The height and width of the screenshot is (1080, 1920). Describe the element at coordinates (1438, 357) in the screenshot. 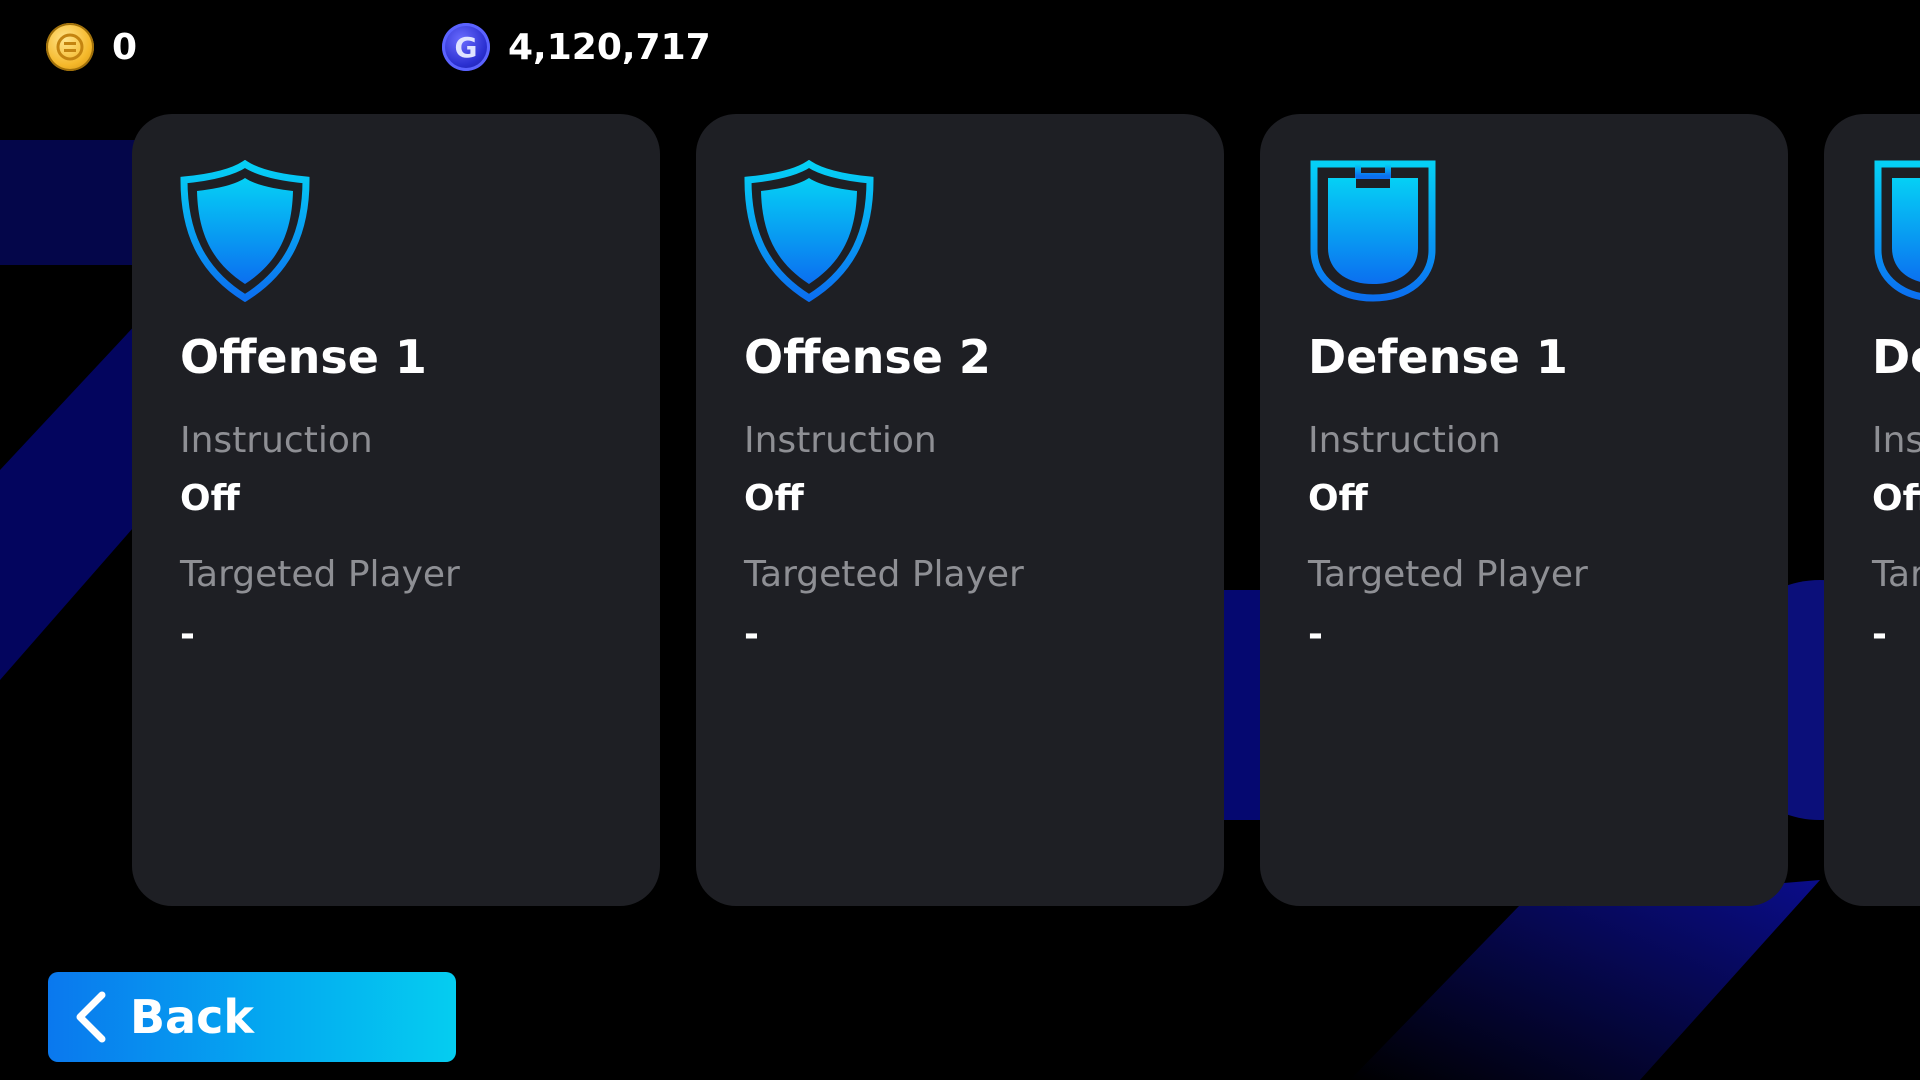

I see `card-title: Defense 1` at that location.